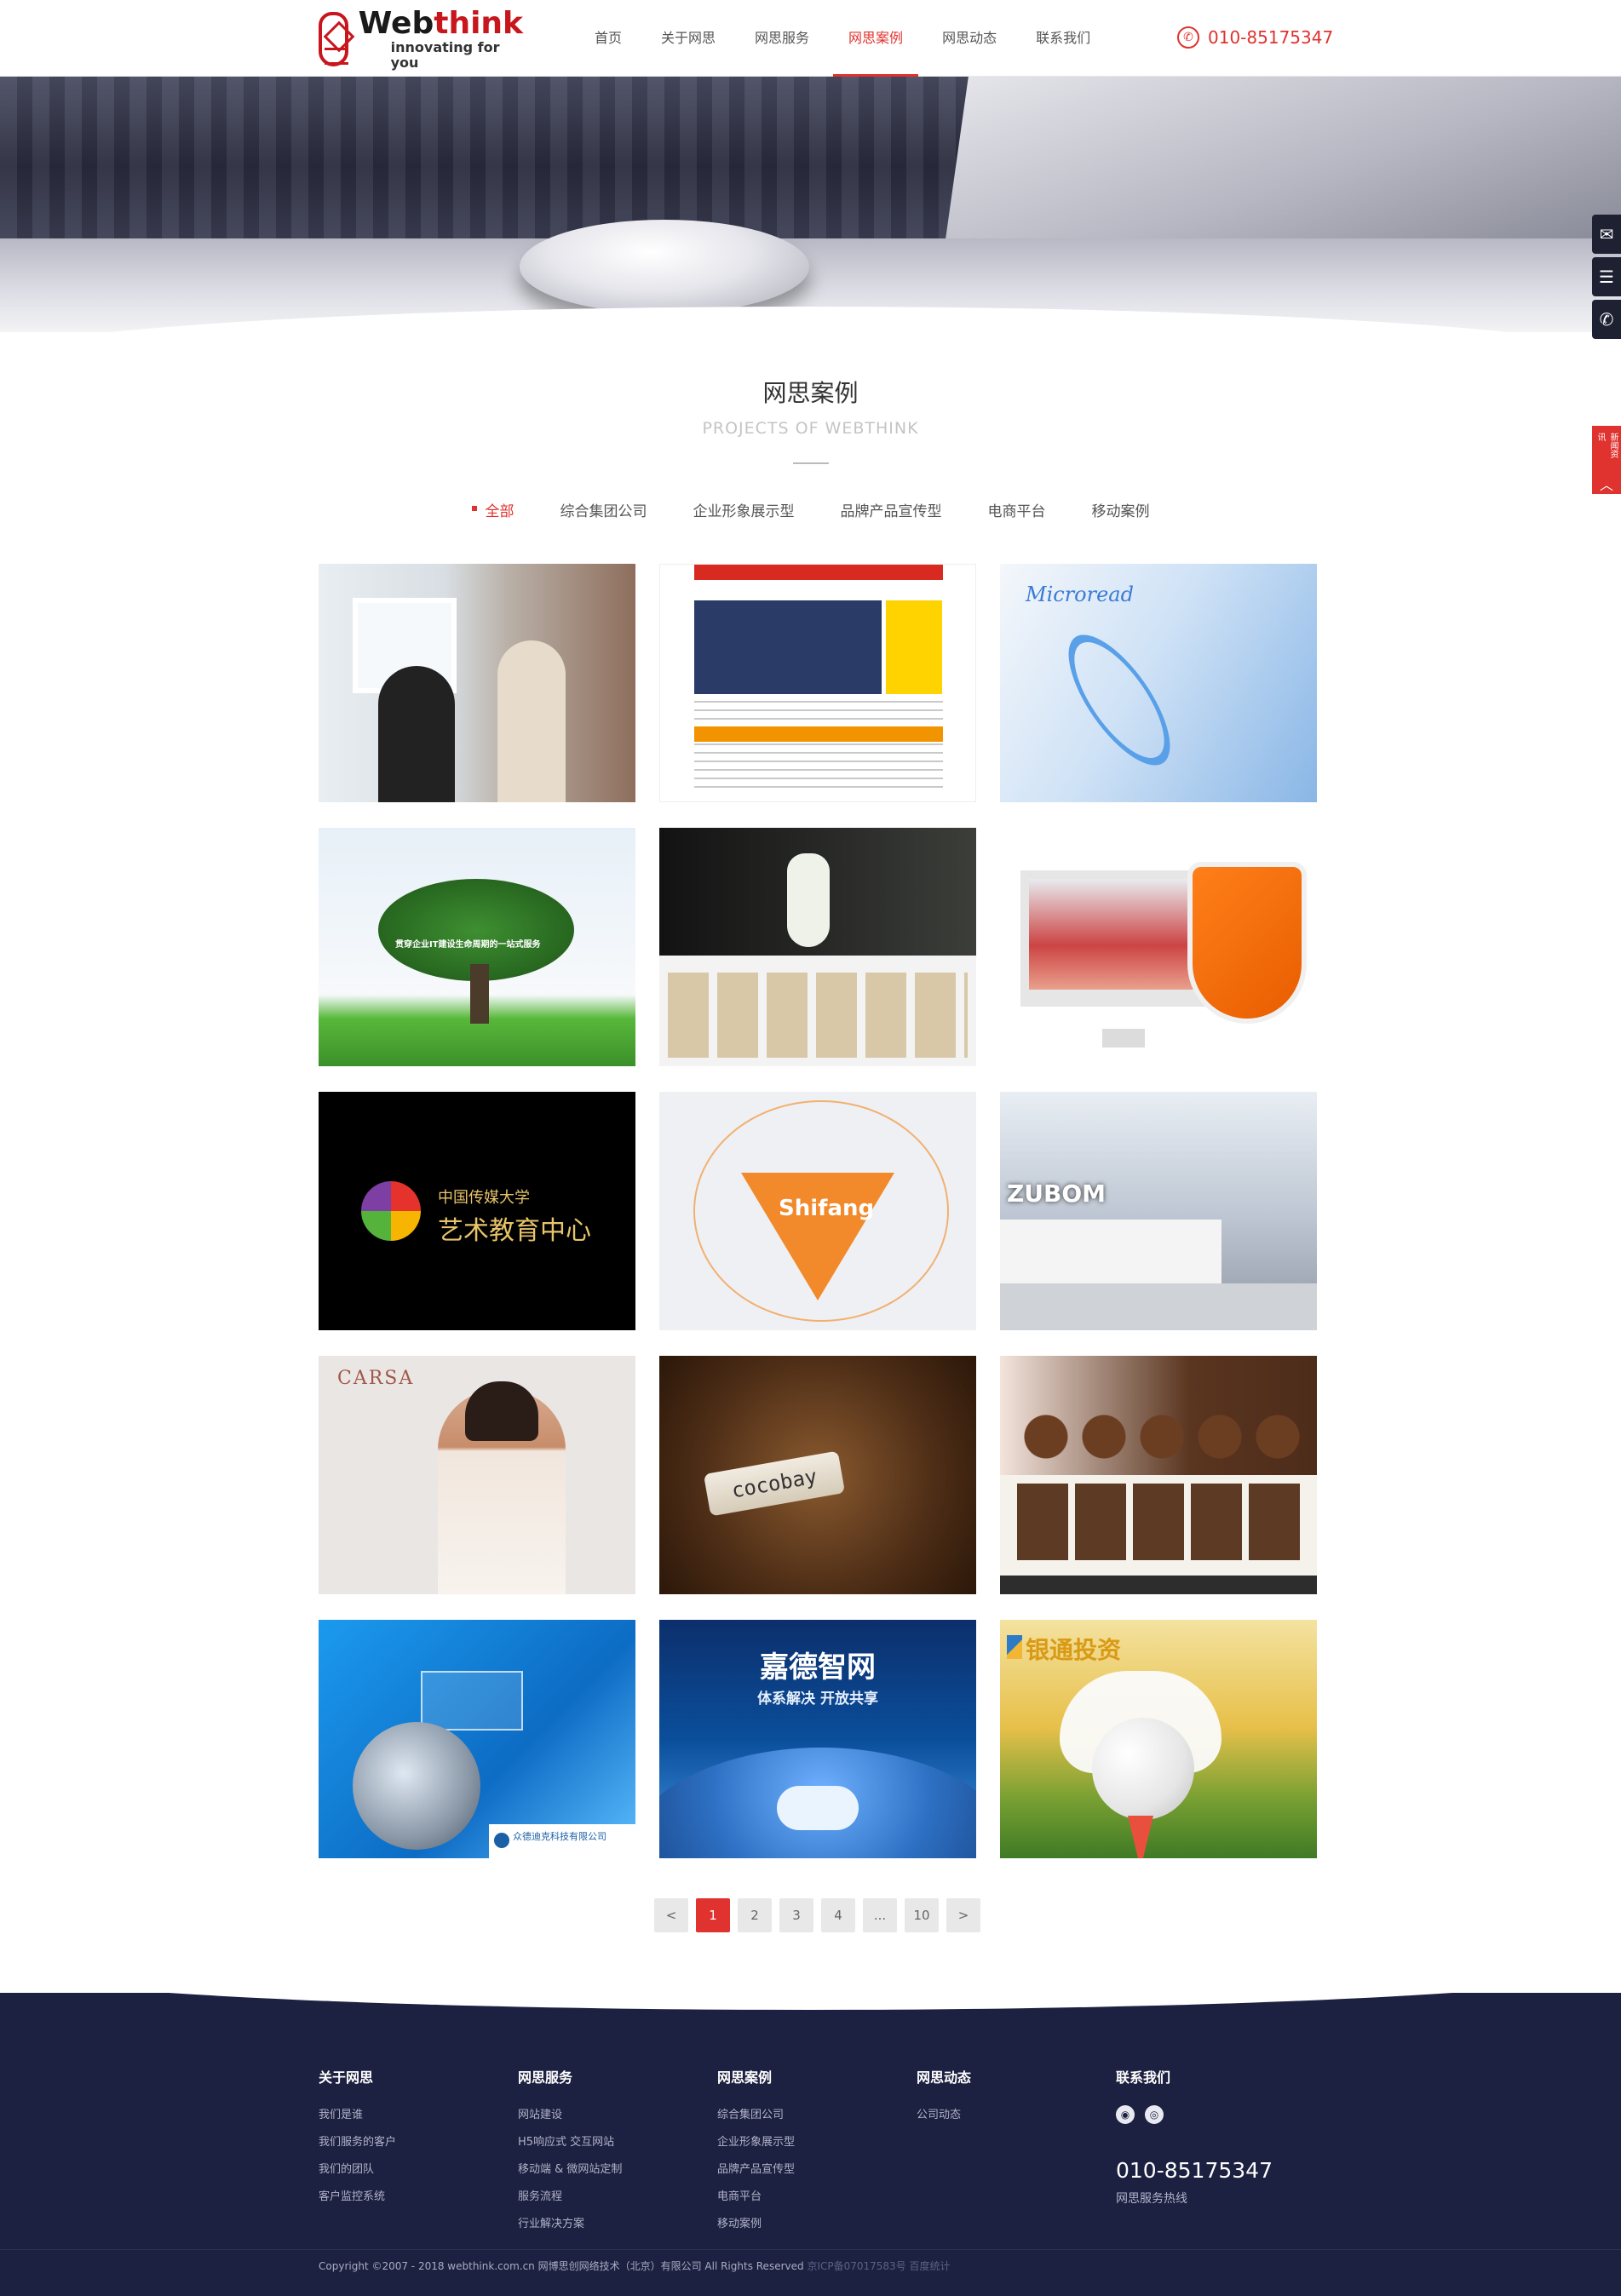  I want to click on case-caption: 嘉德智网, so click(818, 1667).